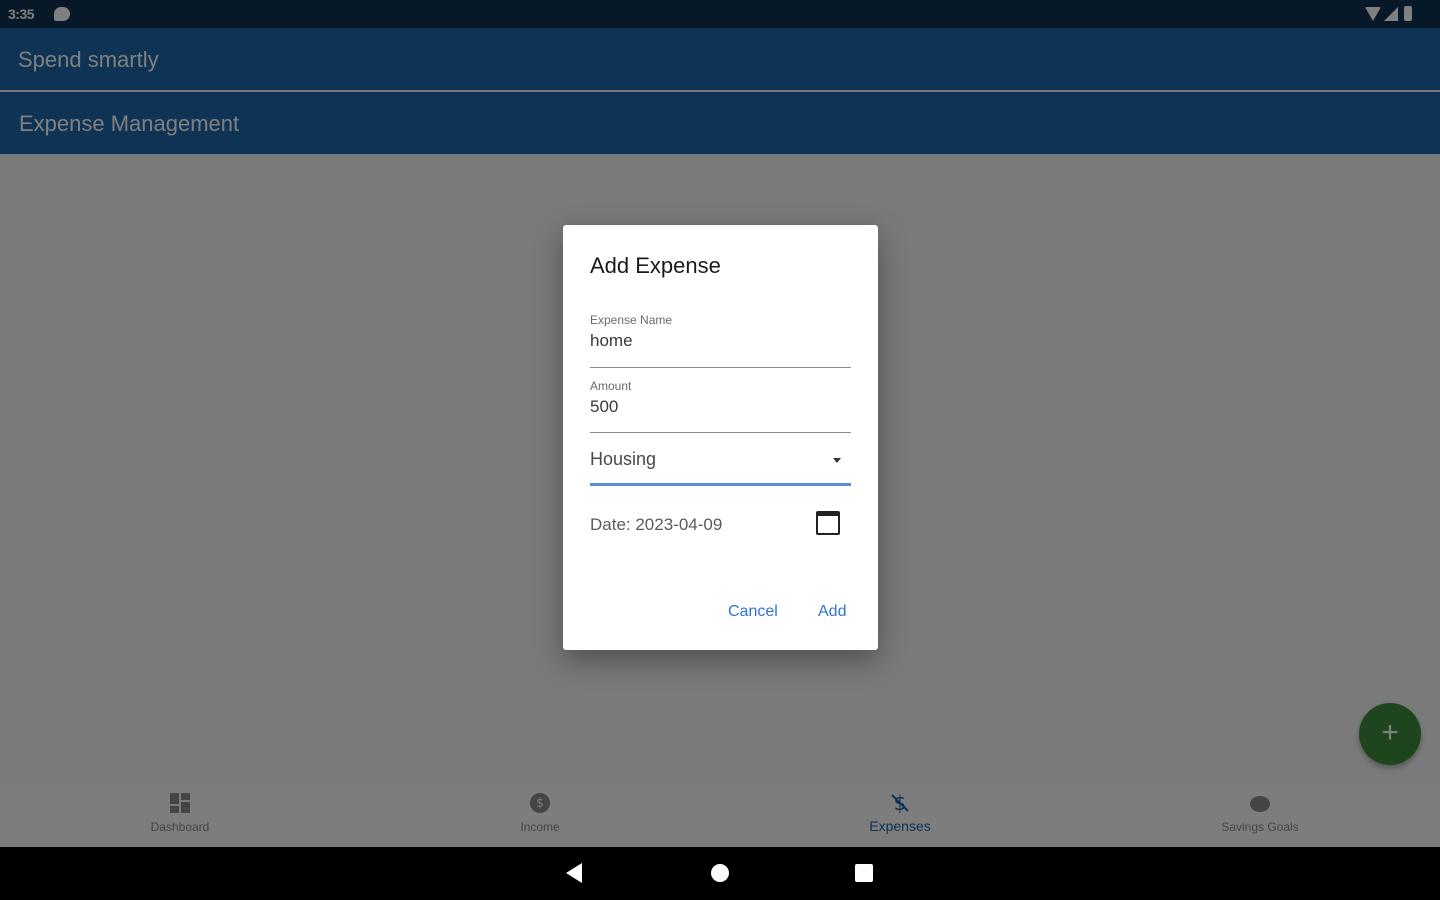  Describe the element at coordinates (611, 386) in the screenshot. I see `amount-label: Amount` at that location.